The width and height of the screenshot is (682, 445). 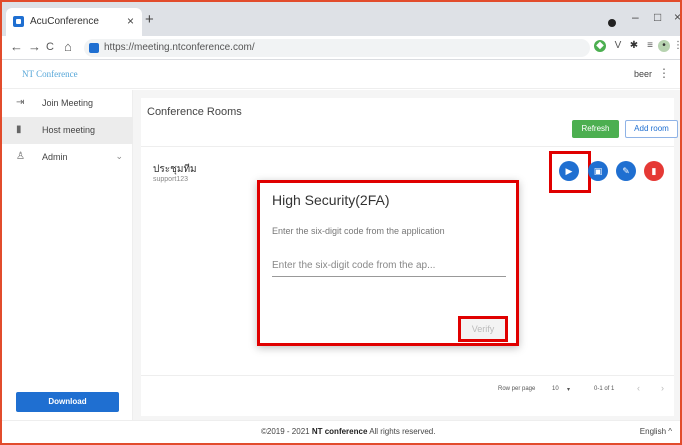 What do you see at coordinates (595, 129) in the screenshot?
I see `refresh-button: Refresh` at bounding box center [595, 129].